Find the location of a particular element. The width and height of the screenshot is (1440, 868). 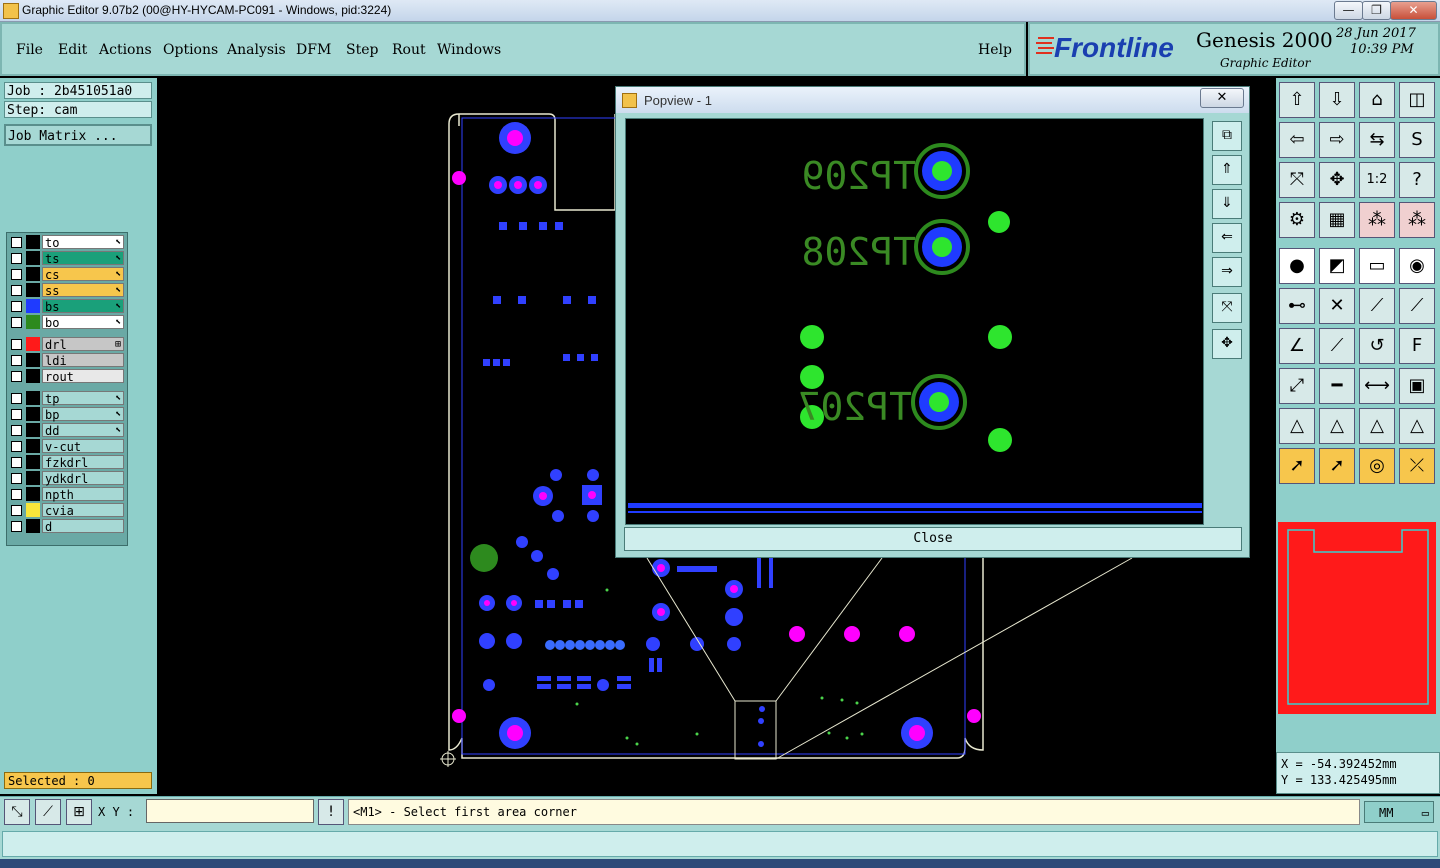

menu-step: Step is located at coordinates (362, 50).